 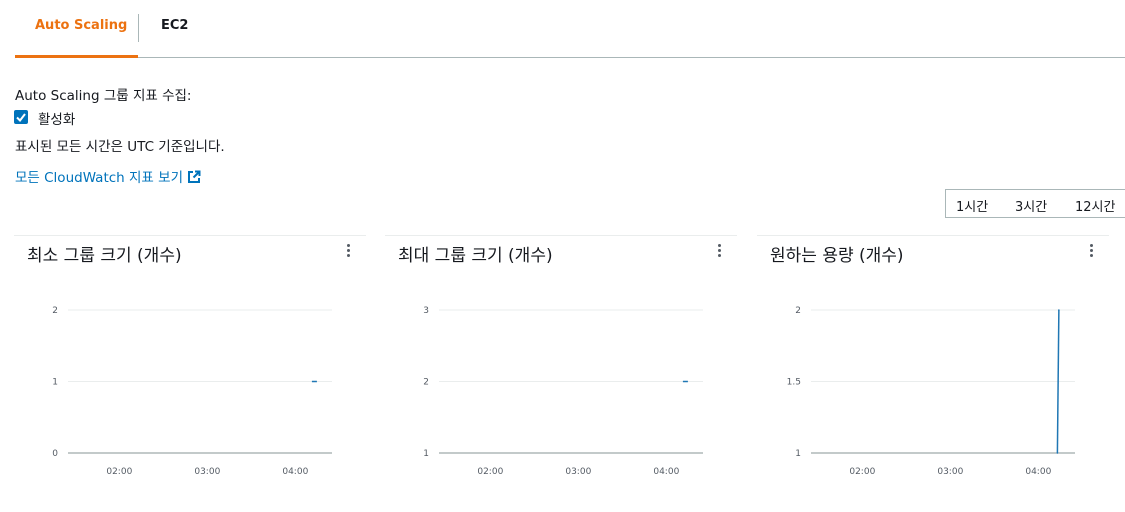 What do you see at coordinates (794, 383) in the screenshot?
I see `y-tick-label: 1.5` at bounding box center [794, 383].